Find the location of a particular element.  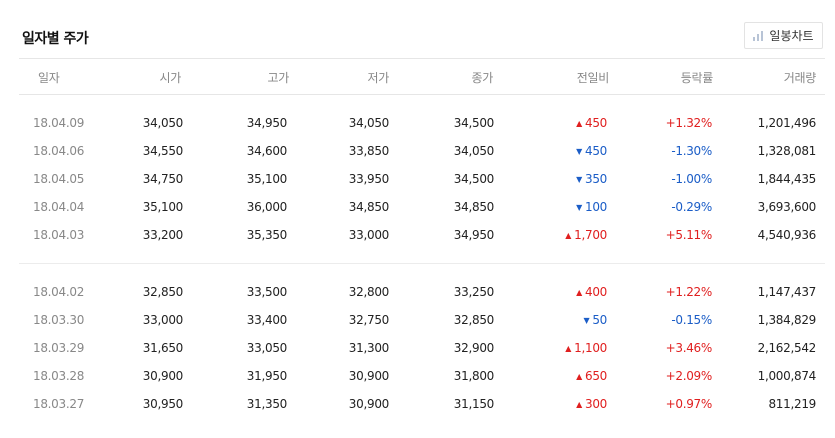

rate-cell: +1.22% is located at coordinates (689, 292).